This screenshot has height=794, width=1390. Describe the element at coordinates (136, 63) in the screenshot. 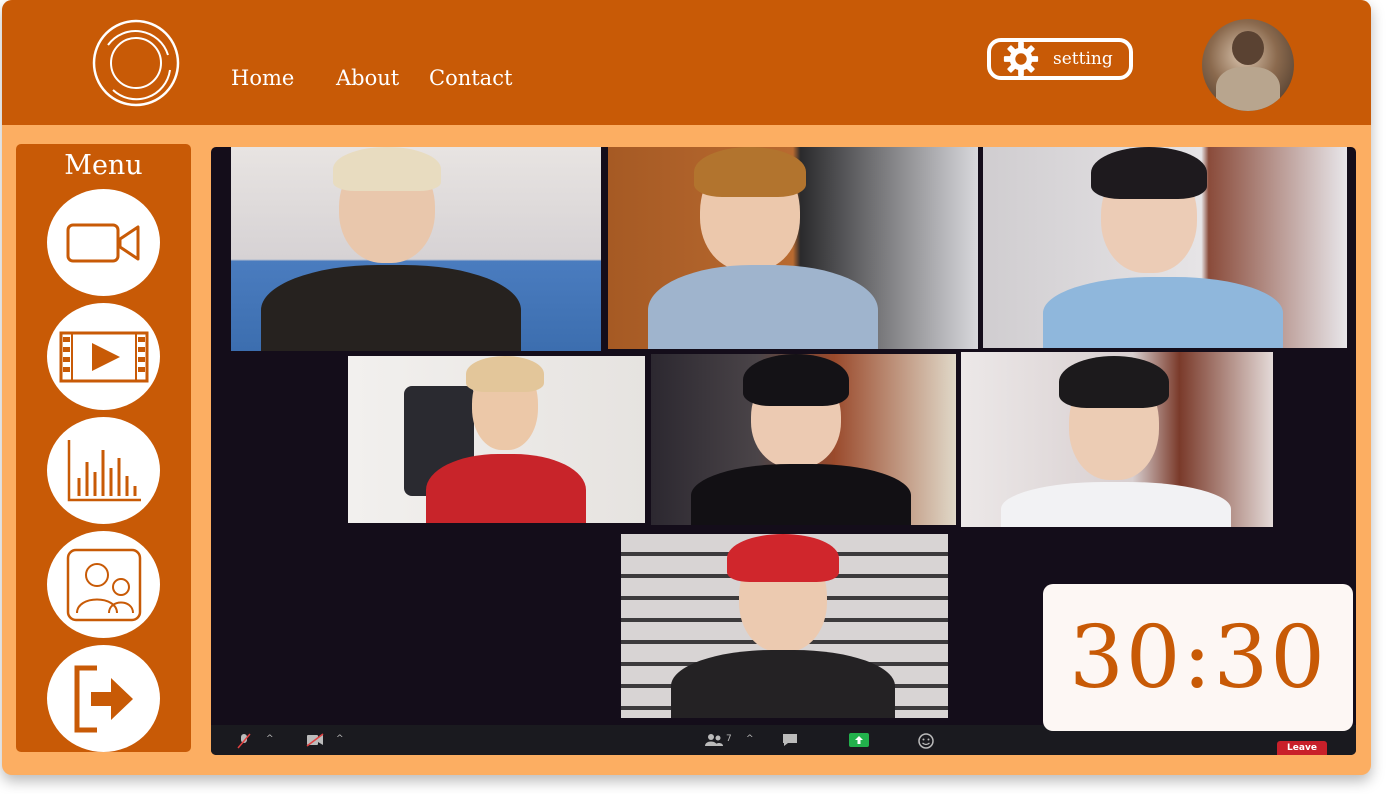

I see `logo-icon` at that location.